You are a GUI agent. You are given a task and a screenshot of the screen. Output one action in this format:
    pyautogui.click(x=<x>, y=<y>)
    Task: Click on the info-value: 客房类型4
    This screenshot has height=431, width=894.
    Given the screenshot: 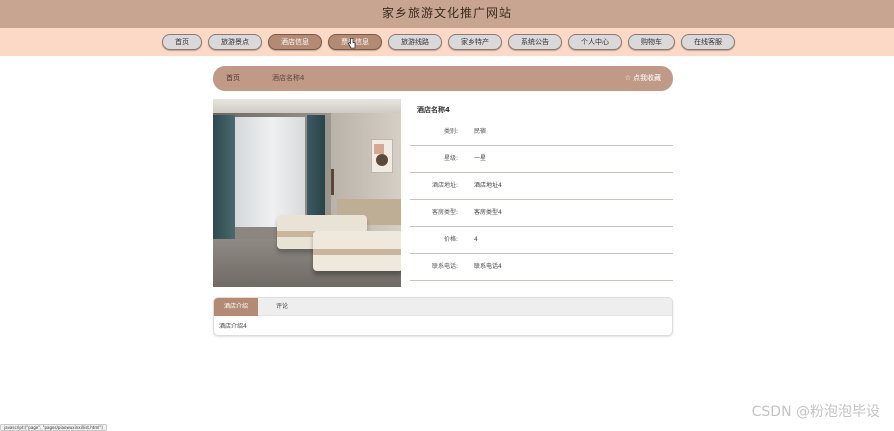 What is the action you would take?
    pyautogui.click(x=488, y=212)
    